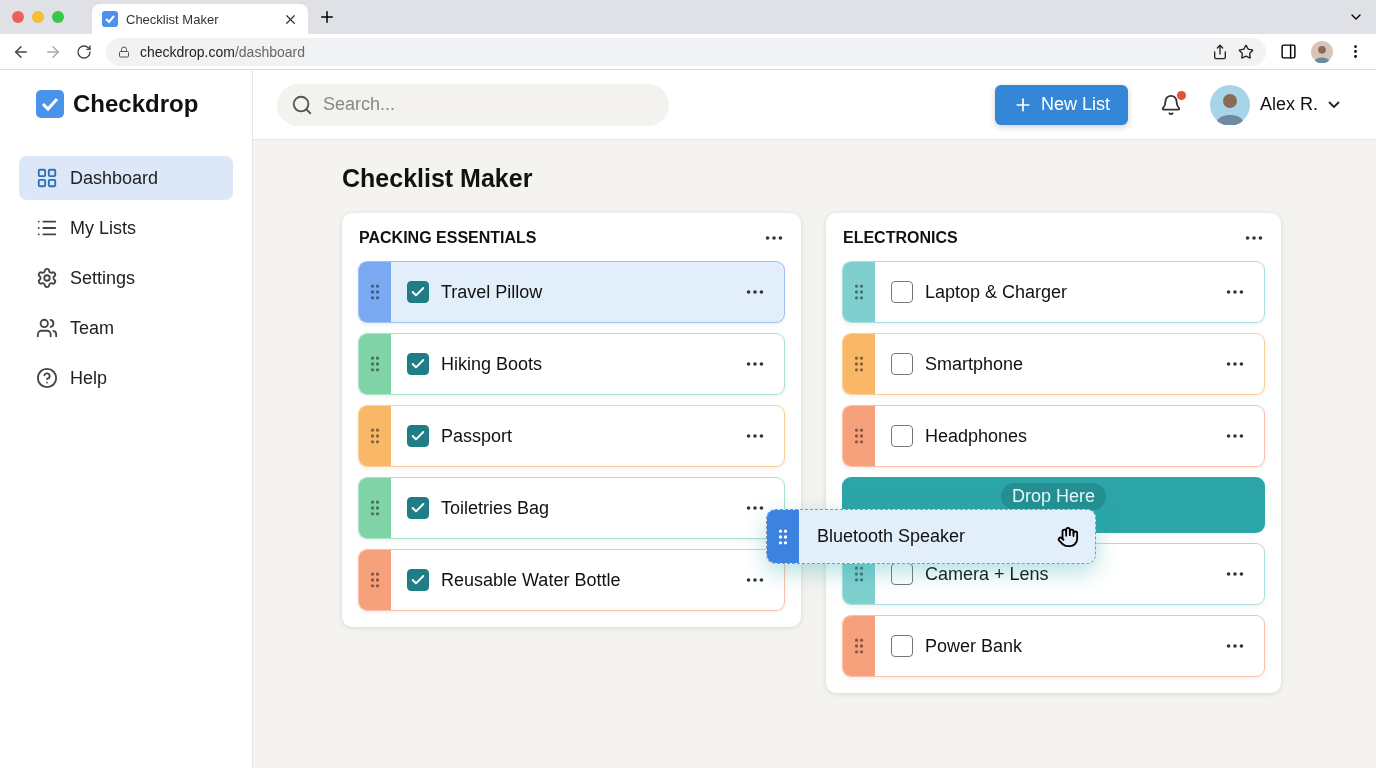 Image resolution: width=1376 pixels, height=768 pixels. Describe the element at coordinates (126, 278) in the screenshot. I see `nav-item: Settings` at that location.